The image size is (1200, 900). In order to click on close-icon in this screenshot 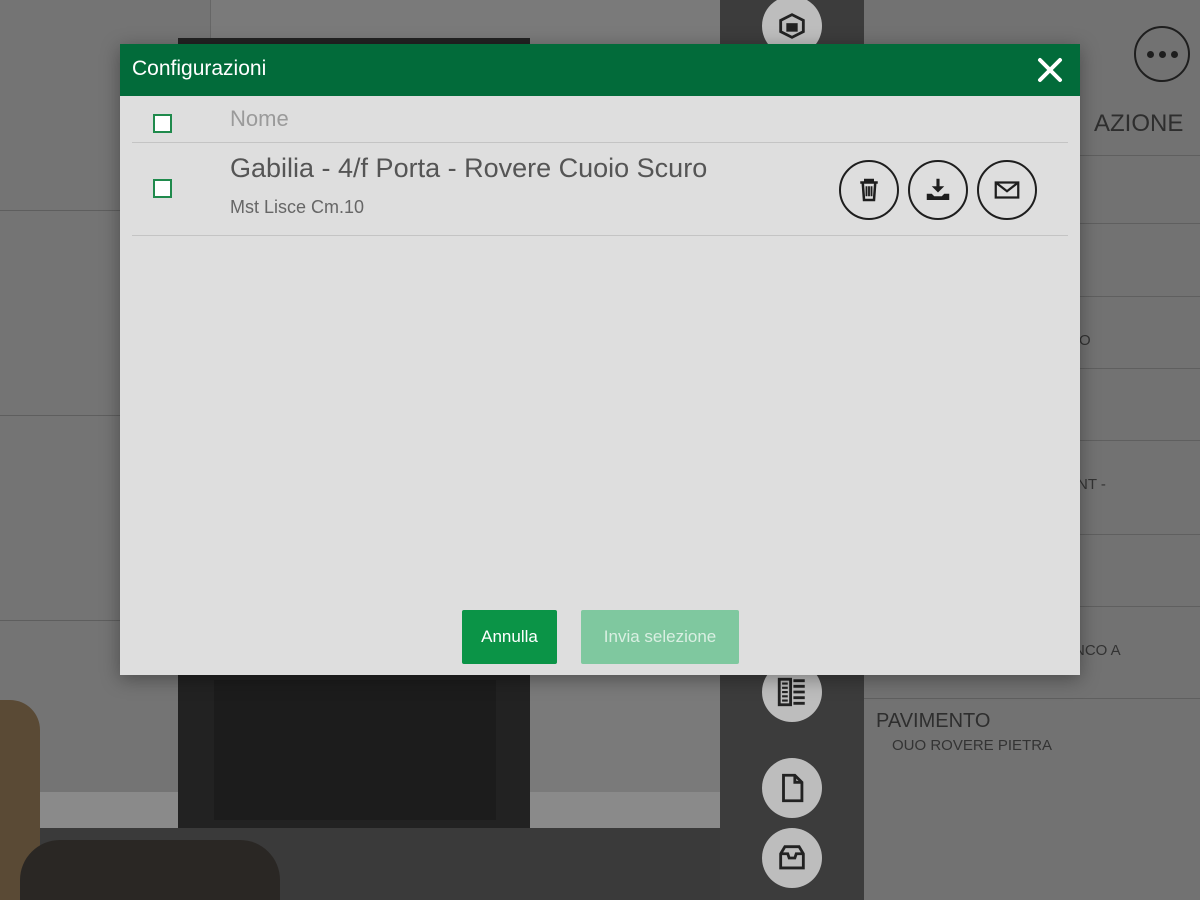, I will do `click(1050, 70)`.